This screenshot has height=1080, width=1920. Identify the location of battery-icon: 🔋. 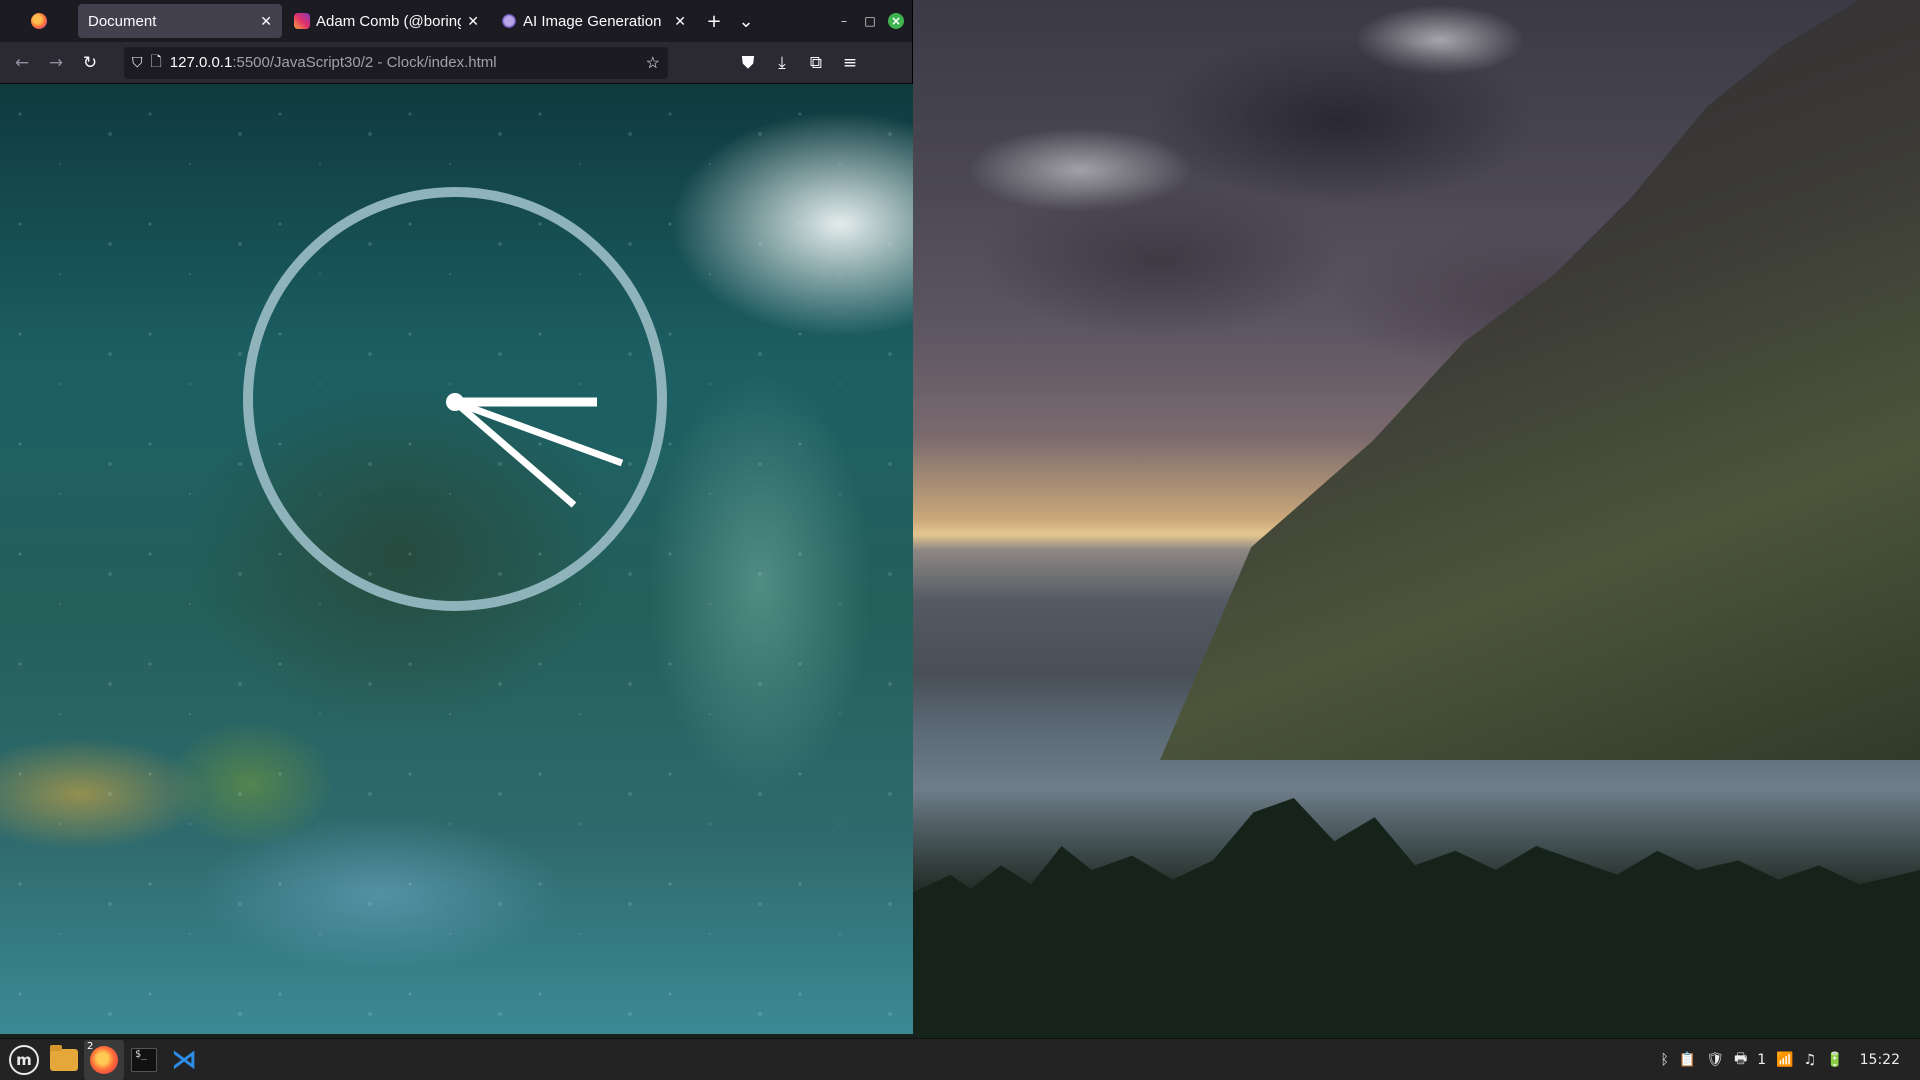
(1834, 1060).